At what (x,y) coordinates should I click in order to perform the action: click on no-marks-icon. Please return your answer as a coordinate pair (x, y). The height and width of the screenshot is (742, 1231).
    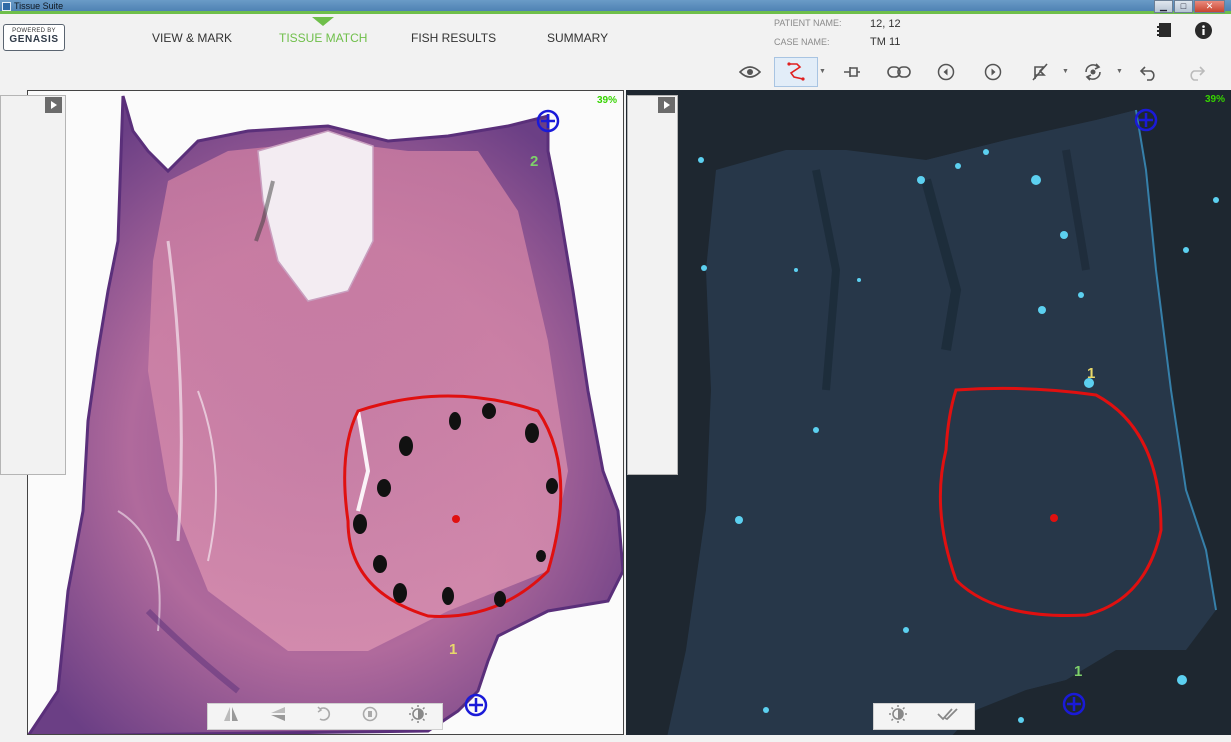
    Looking at the image, I should click on (1040, 72).